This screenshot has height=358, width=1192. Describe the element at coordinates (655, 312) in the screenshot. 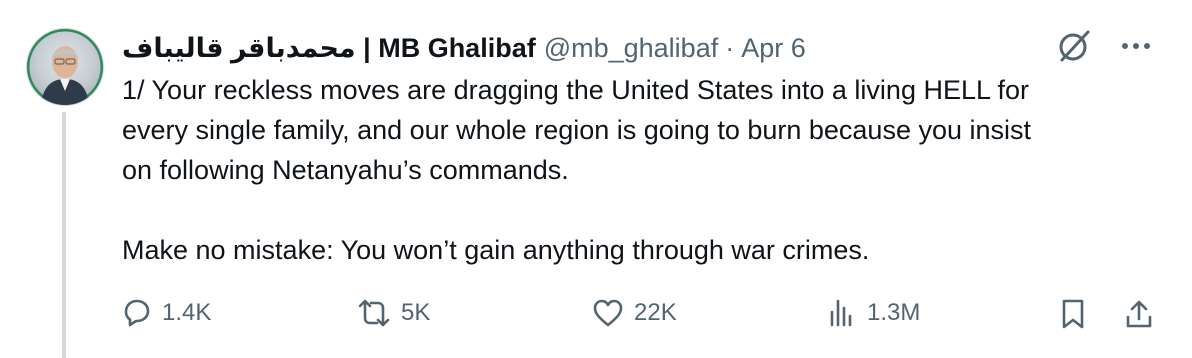

I see `like-count: 22K` at that location.